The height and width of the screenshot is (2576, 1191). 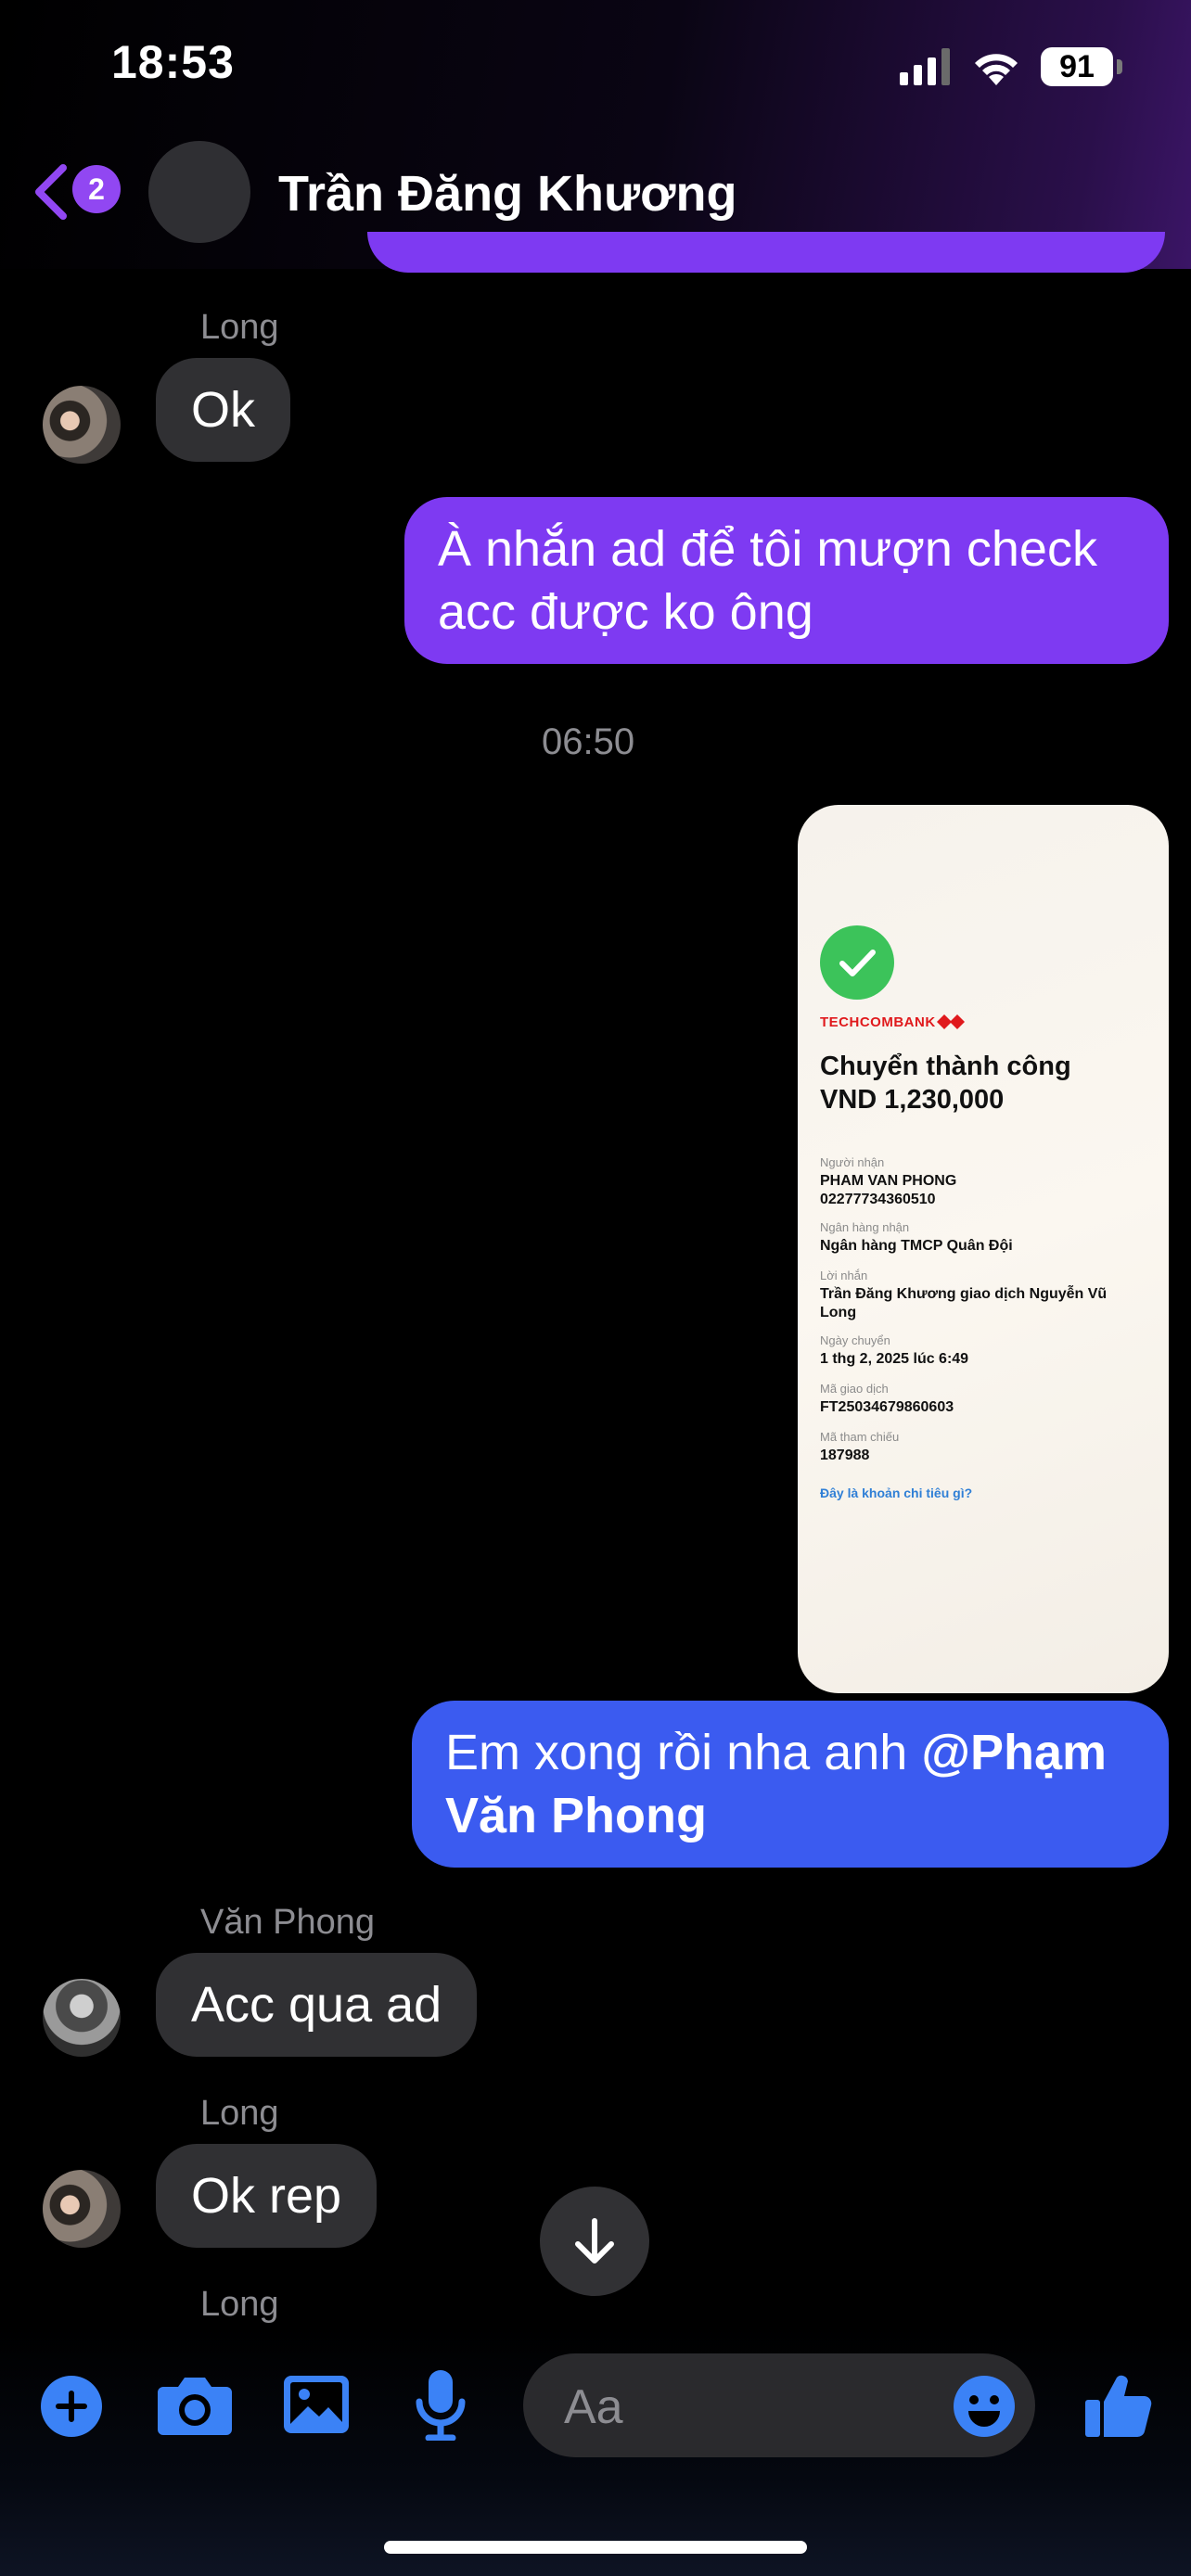 I want to click on contact-avatar, so click(x=199, y=192).